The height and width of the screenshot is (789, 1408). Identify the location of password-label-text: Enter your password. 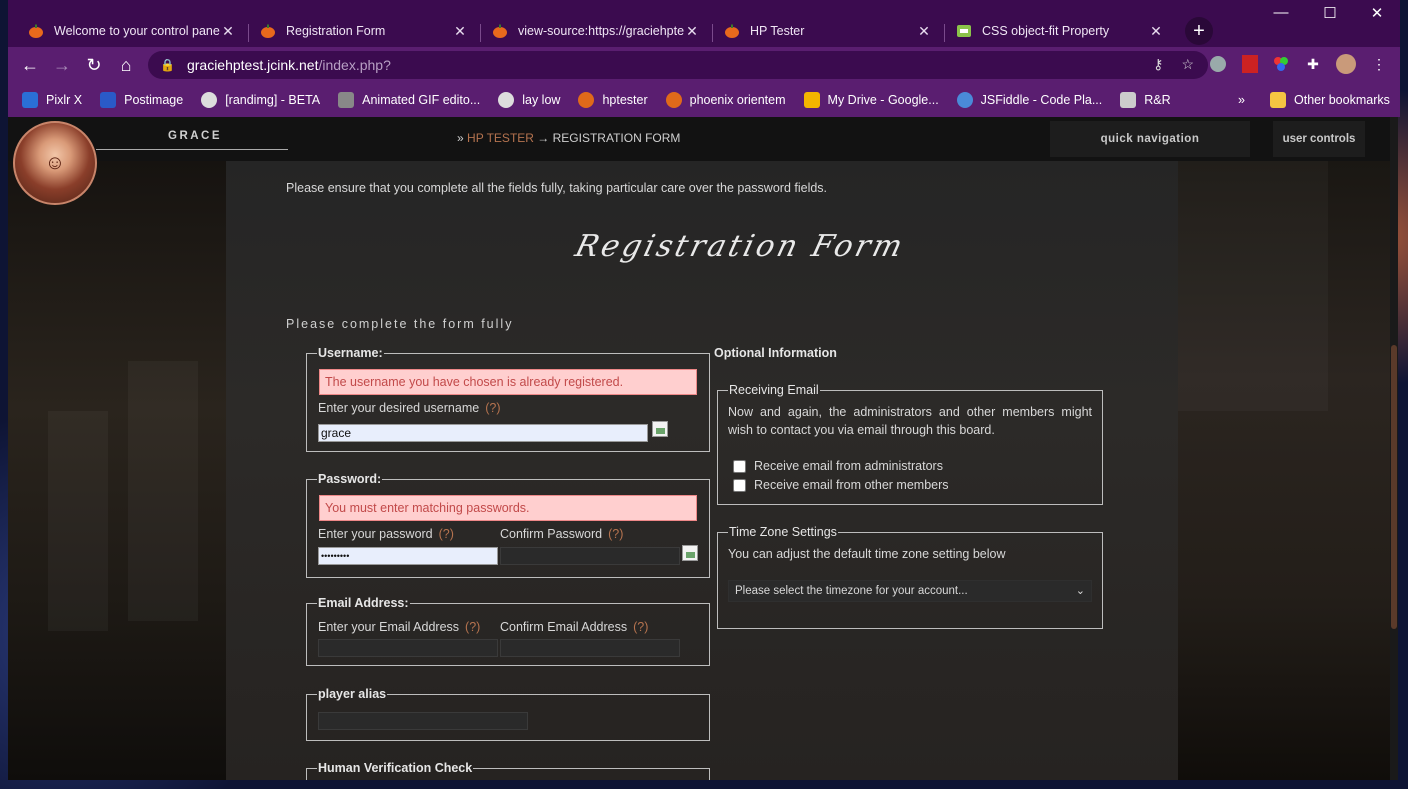
(375, 534).